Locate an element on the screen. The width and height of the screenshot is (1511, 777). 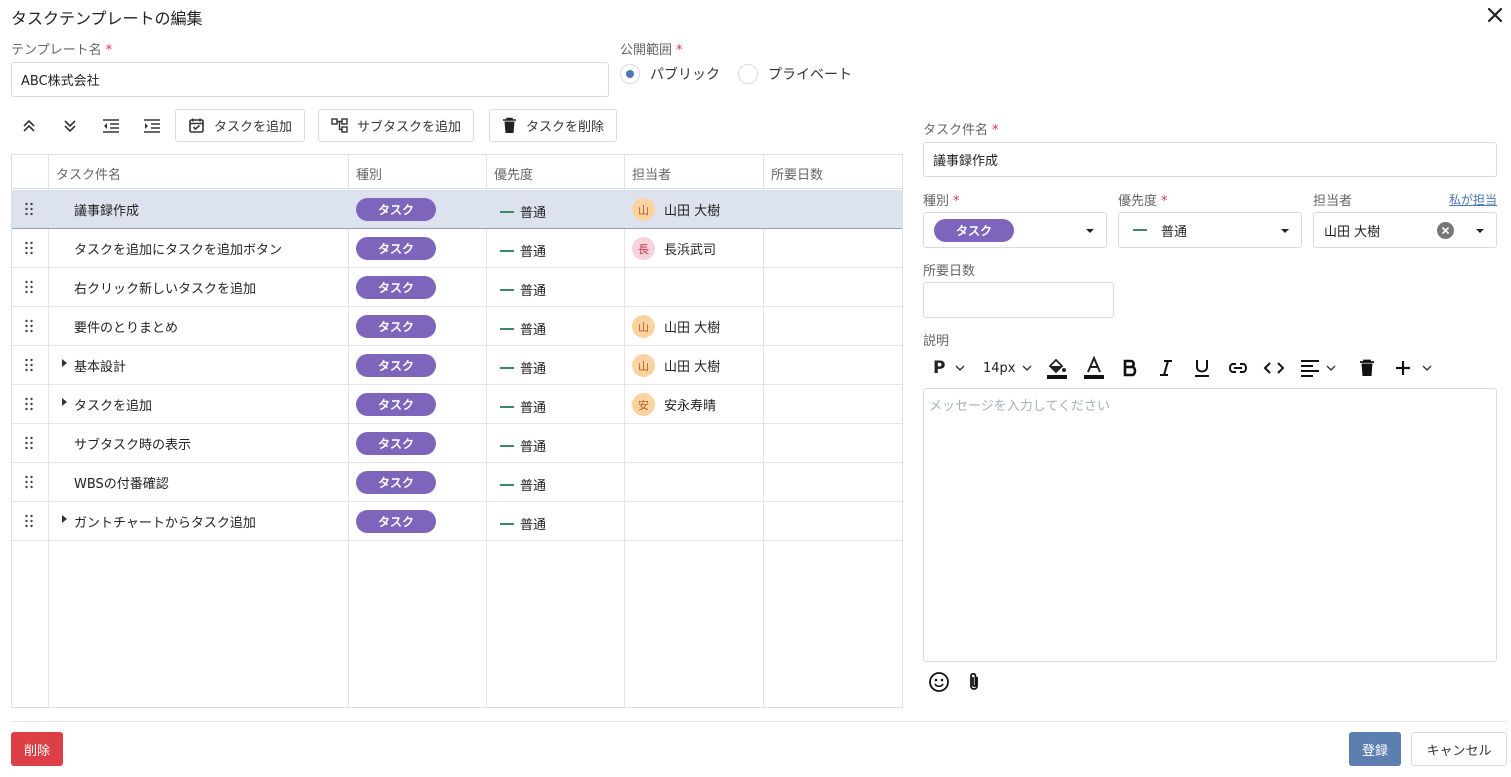
emoji-icon is located at coordinates (939, 684).